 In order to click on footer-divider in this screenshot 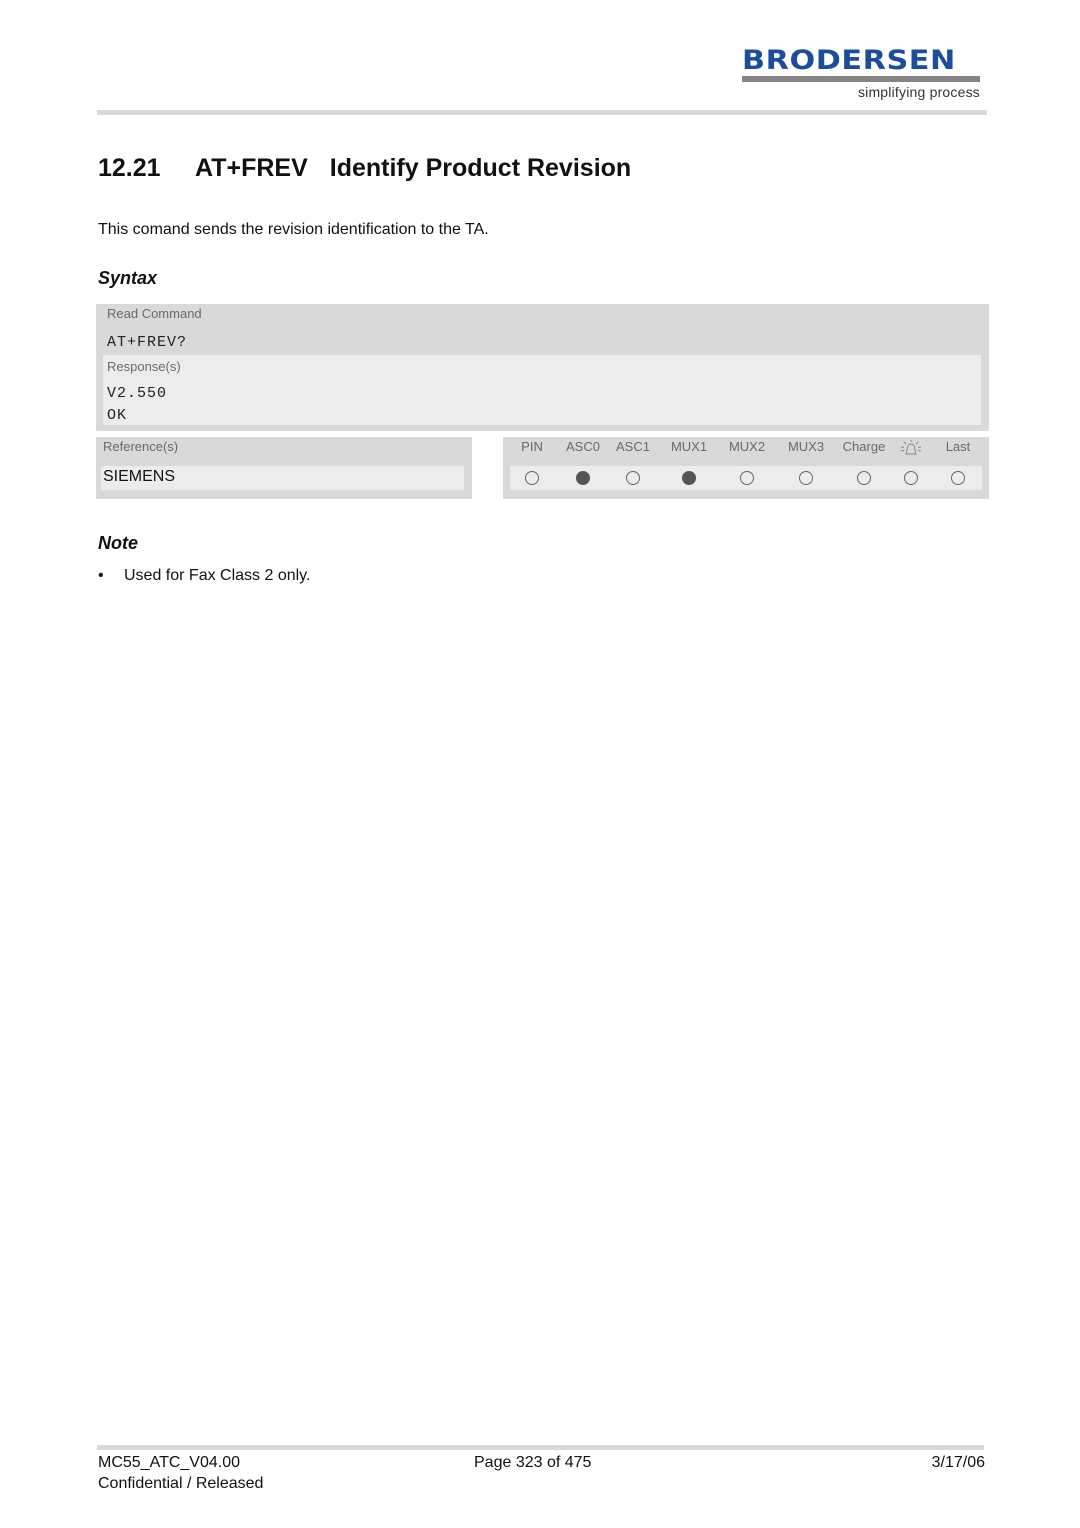, I will do `click(540, 1447)`.